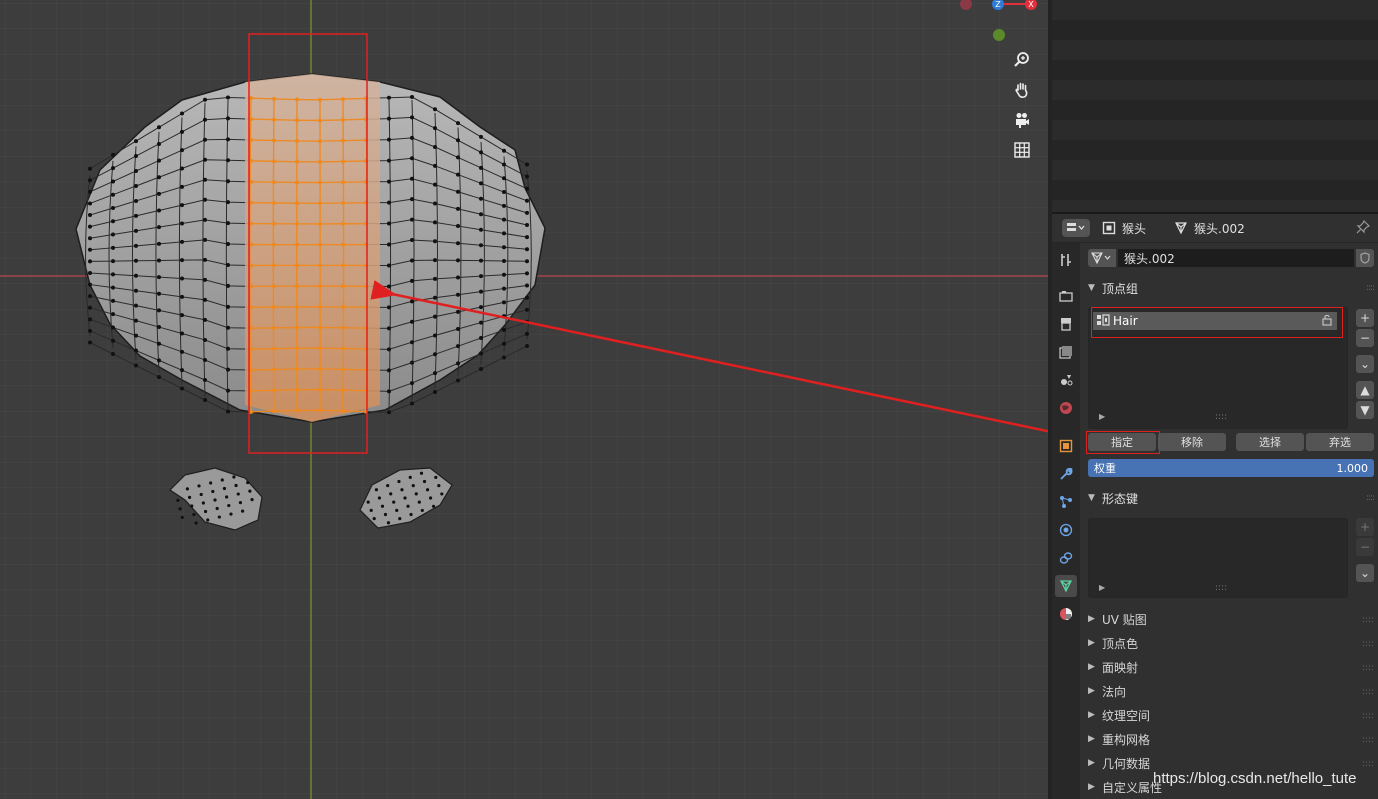 This screenshot has width=1378, height=799. Describe the element at coordinates (1066, 502) in the screenshot. I see `particles-tab-icon` at that location.